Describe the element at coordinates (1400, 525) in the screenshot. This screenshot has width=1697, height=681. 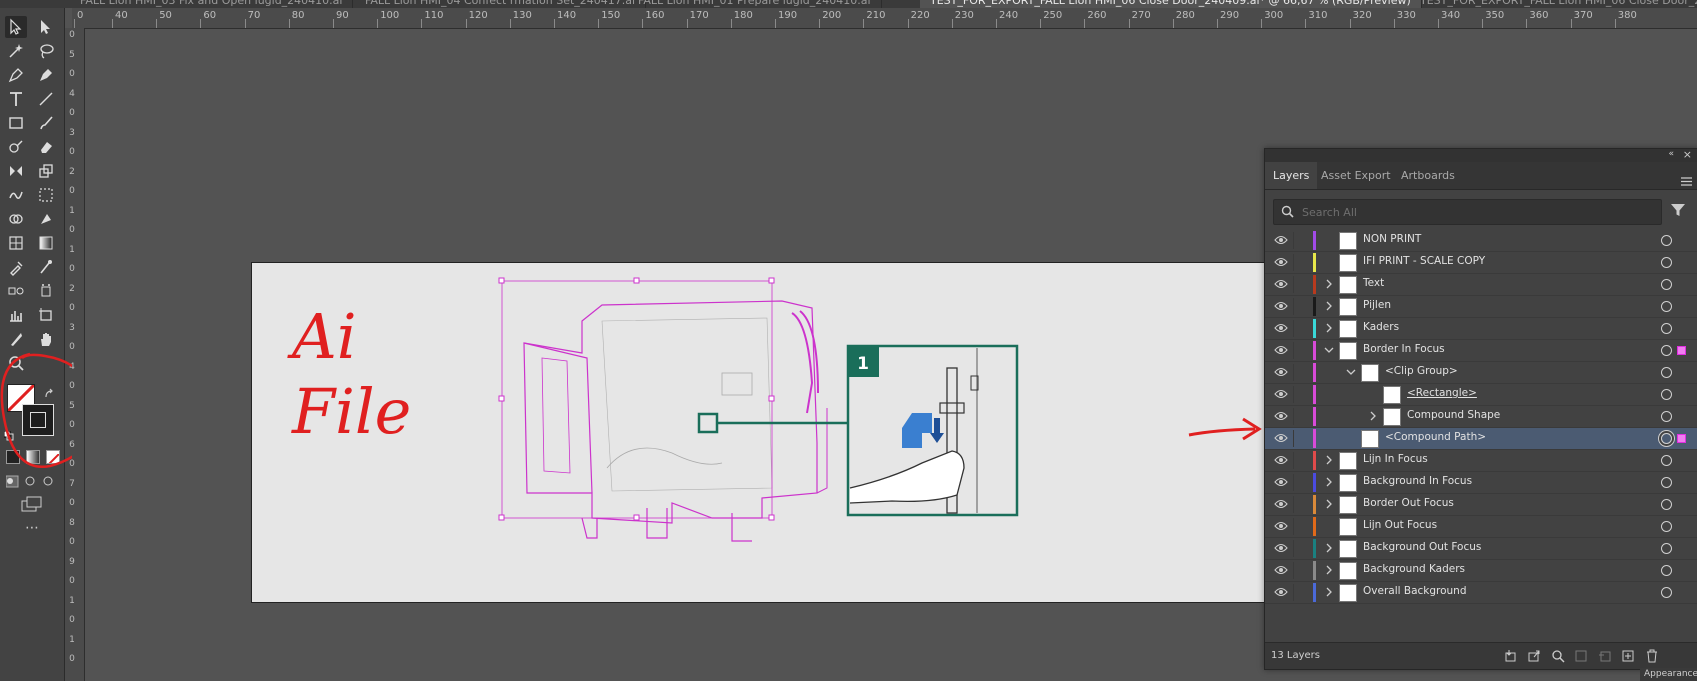
I see `layer-name: Lijn Out Focus` at that location.